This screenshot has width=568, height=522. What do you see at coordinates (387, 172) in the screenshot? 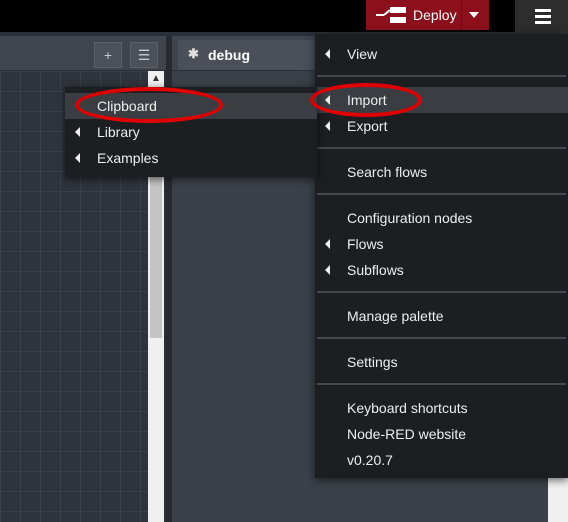
I see `menu-item-label: Search flows` at bounding box center [387, 172].